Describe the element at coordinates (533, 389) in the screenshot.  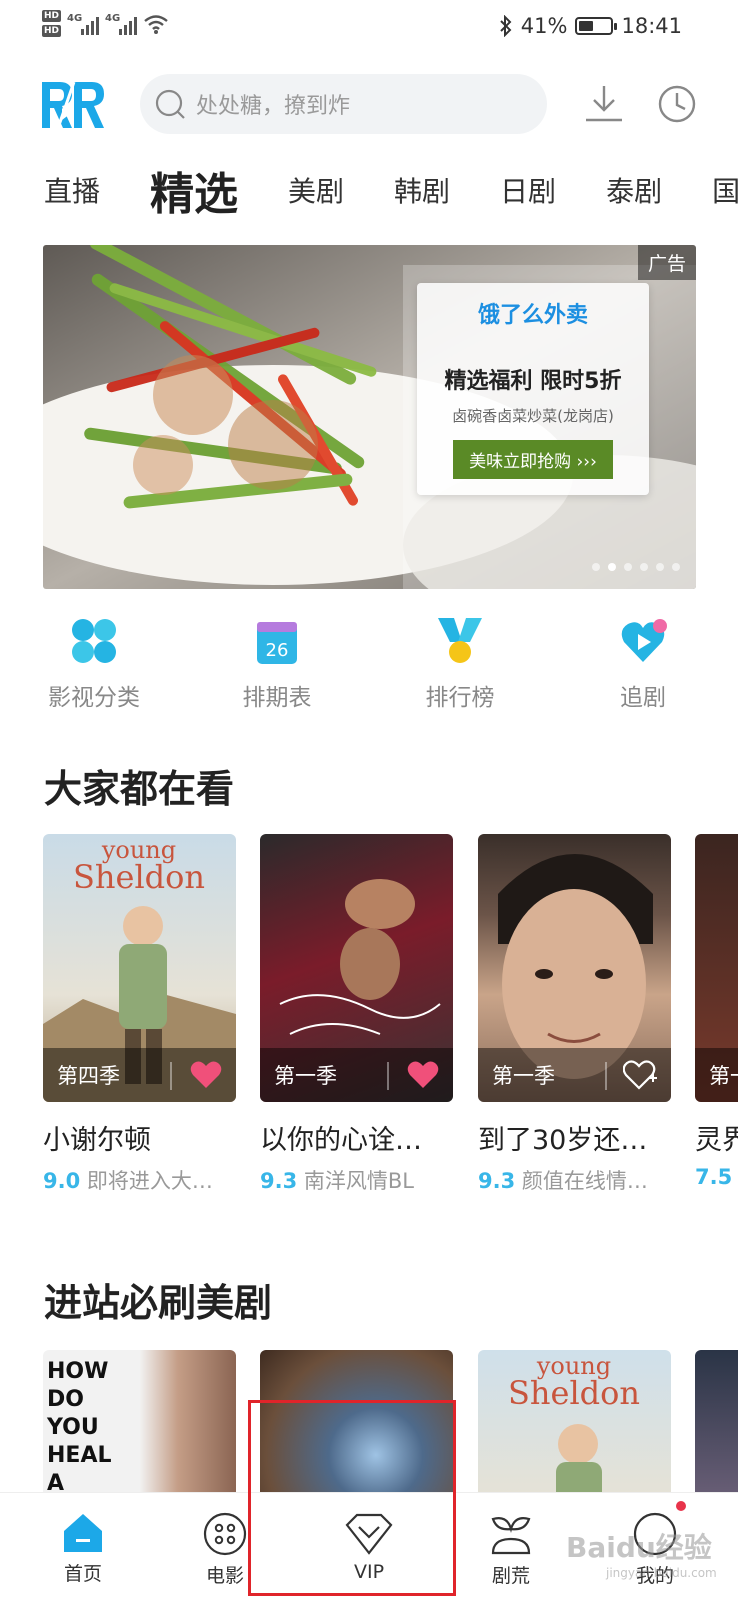
I see `promo-card: 饿了么外卖 精选福利 限时5折 卤碗香卤菜炒菜(龙岗店) 美味立即抢购 ›››` at that location.